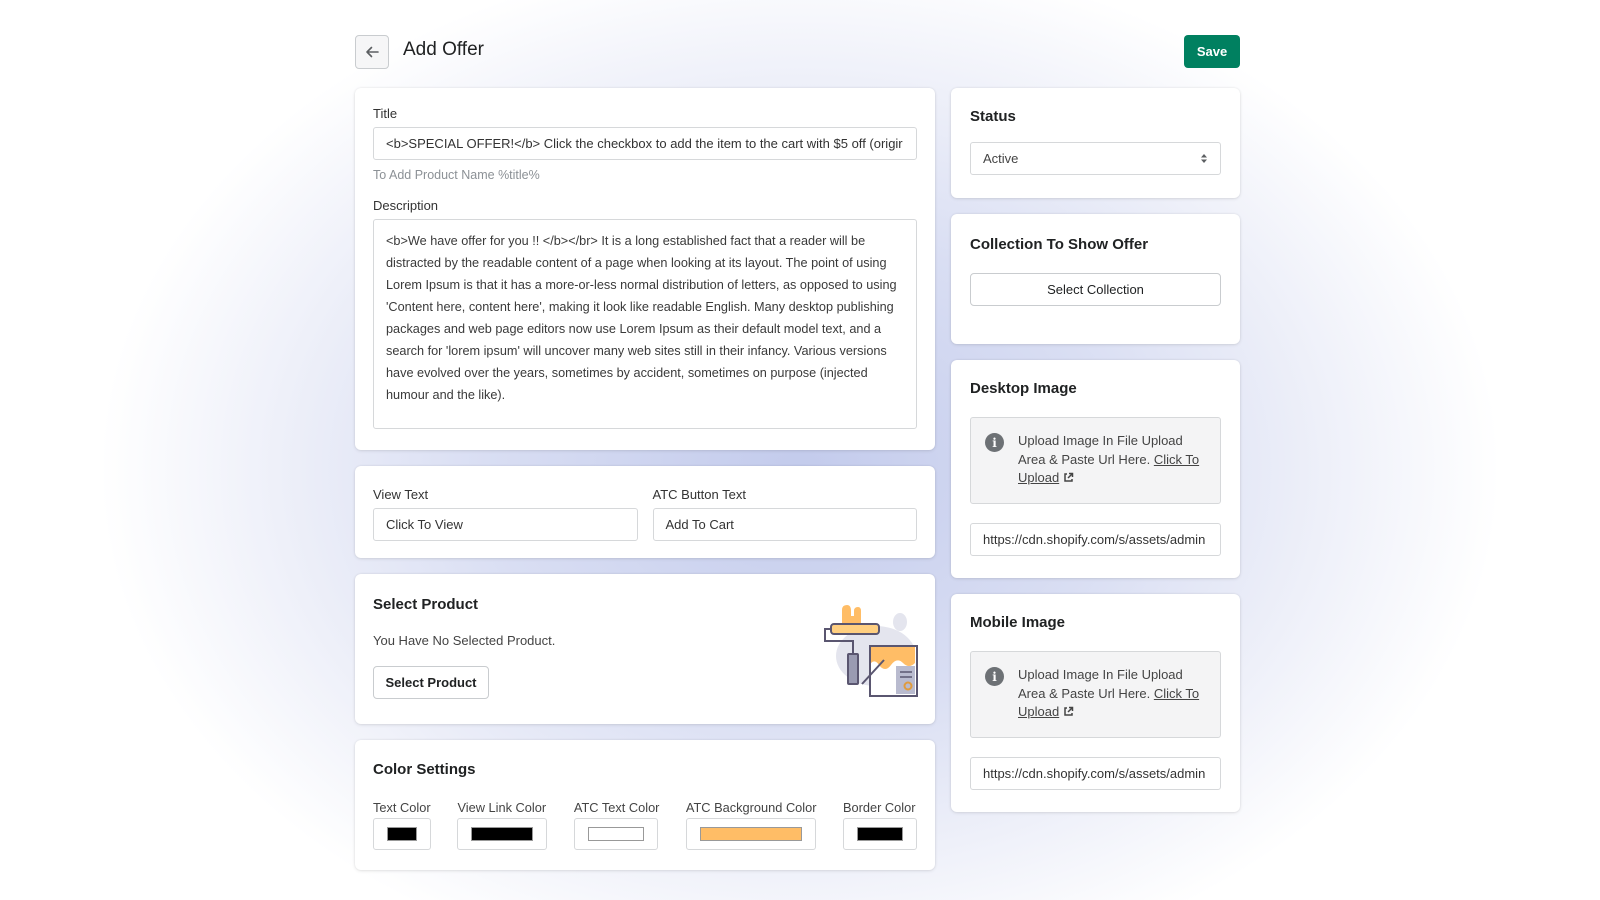 The width and height of the screenshot is (1600, 900). Describe the element at coordinates (402, 807) in the screenshot. I see `text-color-label: Text Color` at that location.